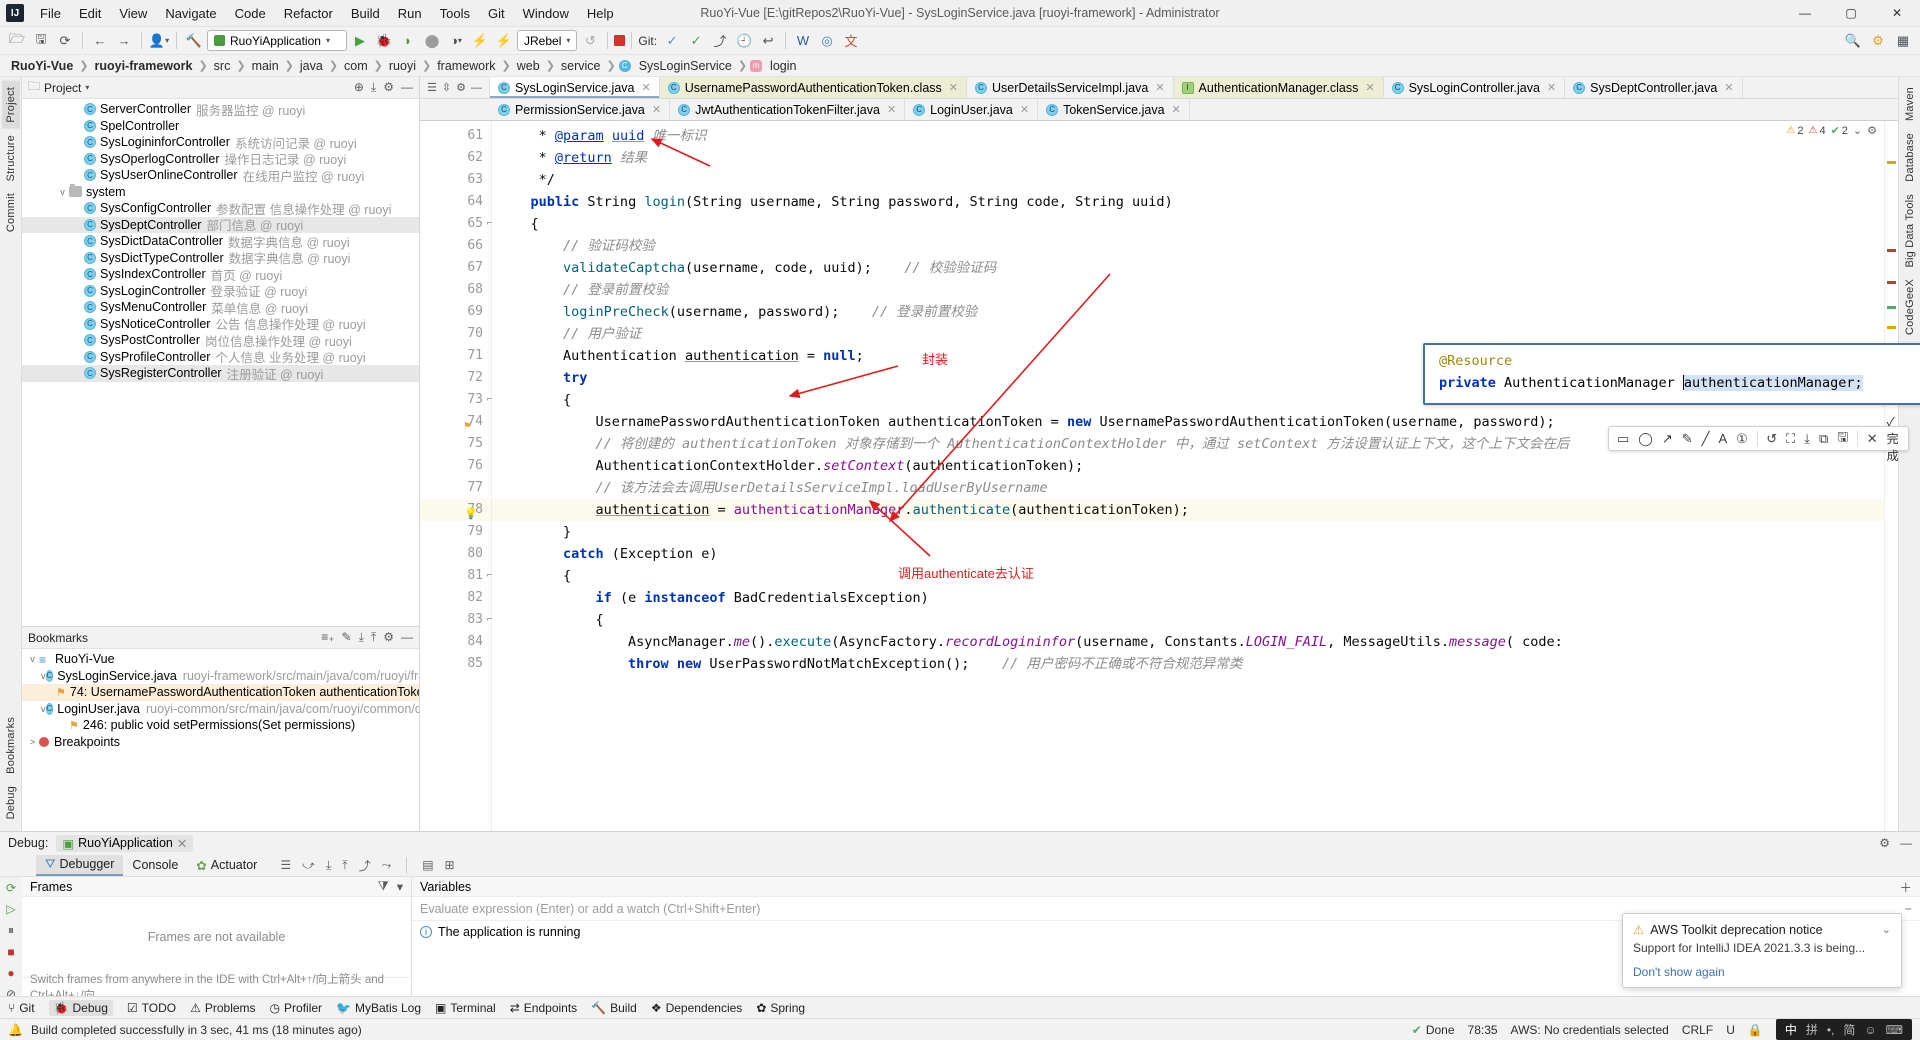  I want to click on gutter-line: 83 ⌐, so click(456, 620).